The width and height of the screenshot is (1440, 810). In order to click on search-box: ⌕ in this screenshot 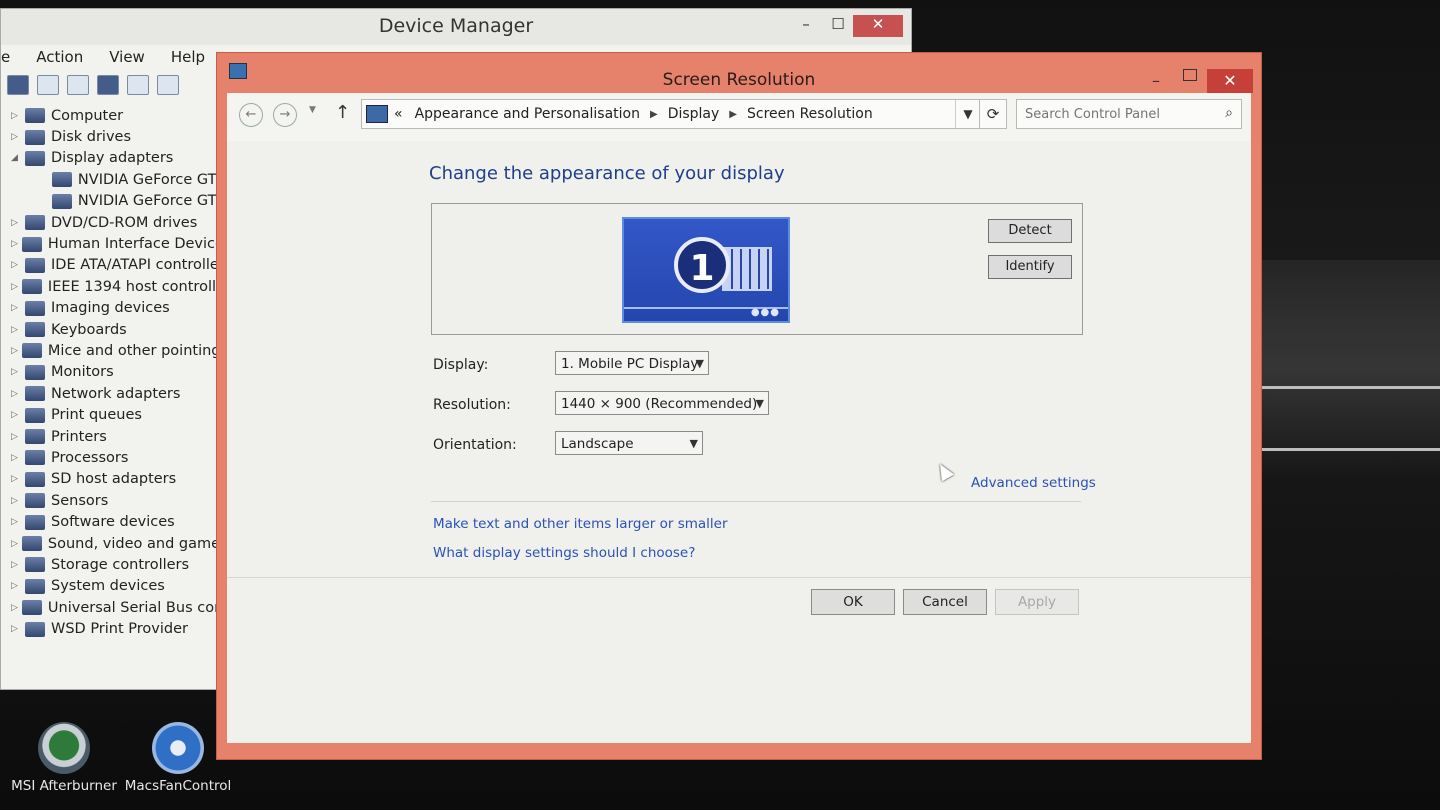, I will do `click(1129, 114)`.